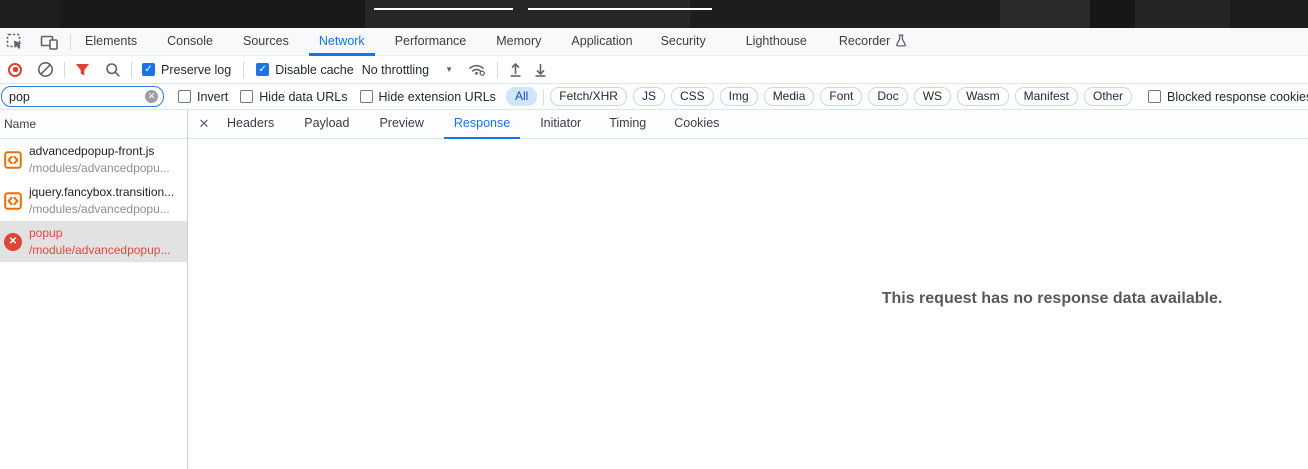 The height and width of the screenshot is (469, 1308). What do you see at coordinates (401, 124) in the screenshot?
I see `detail-tab-preview: Preview` at bounding box center [401, 124].